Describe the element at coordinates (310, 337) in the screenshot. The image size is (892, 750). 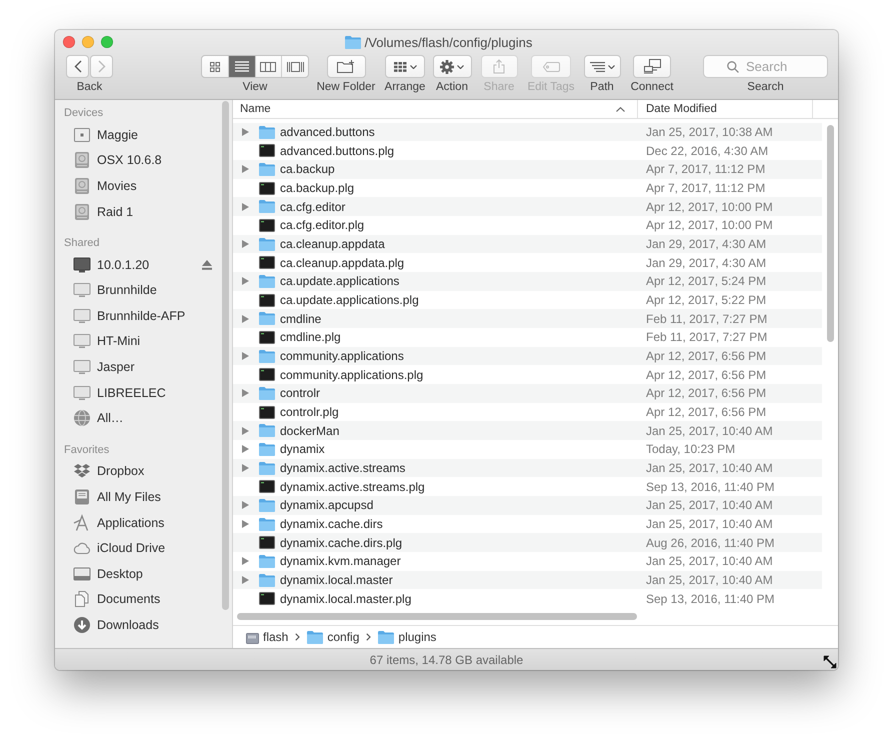
I see `file-name: cmdline.plg` at that location.